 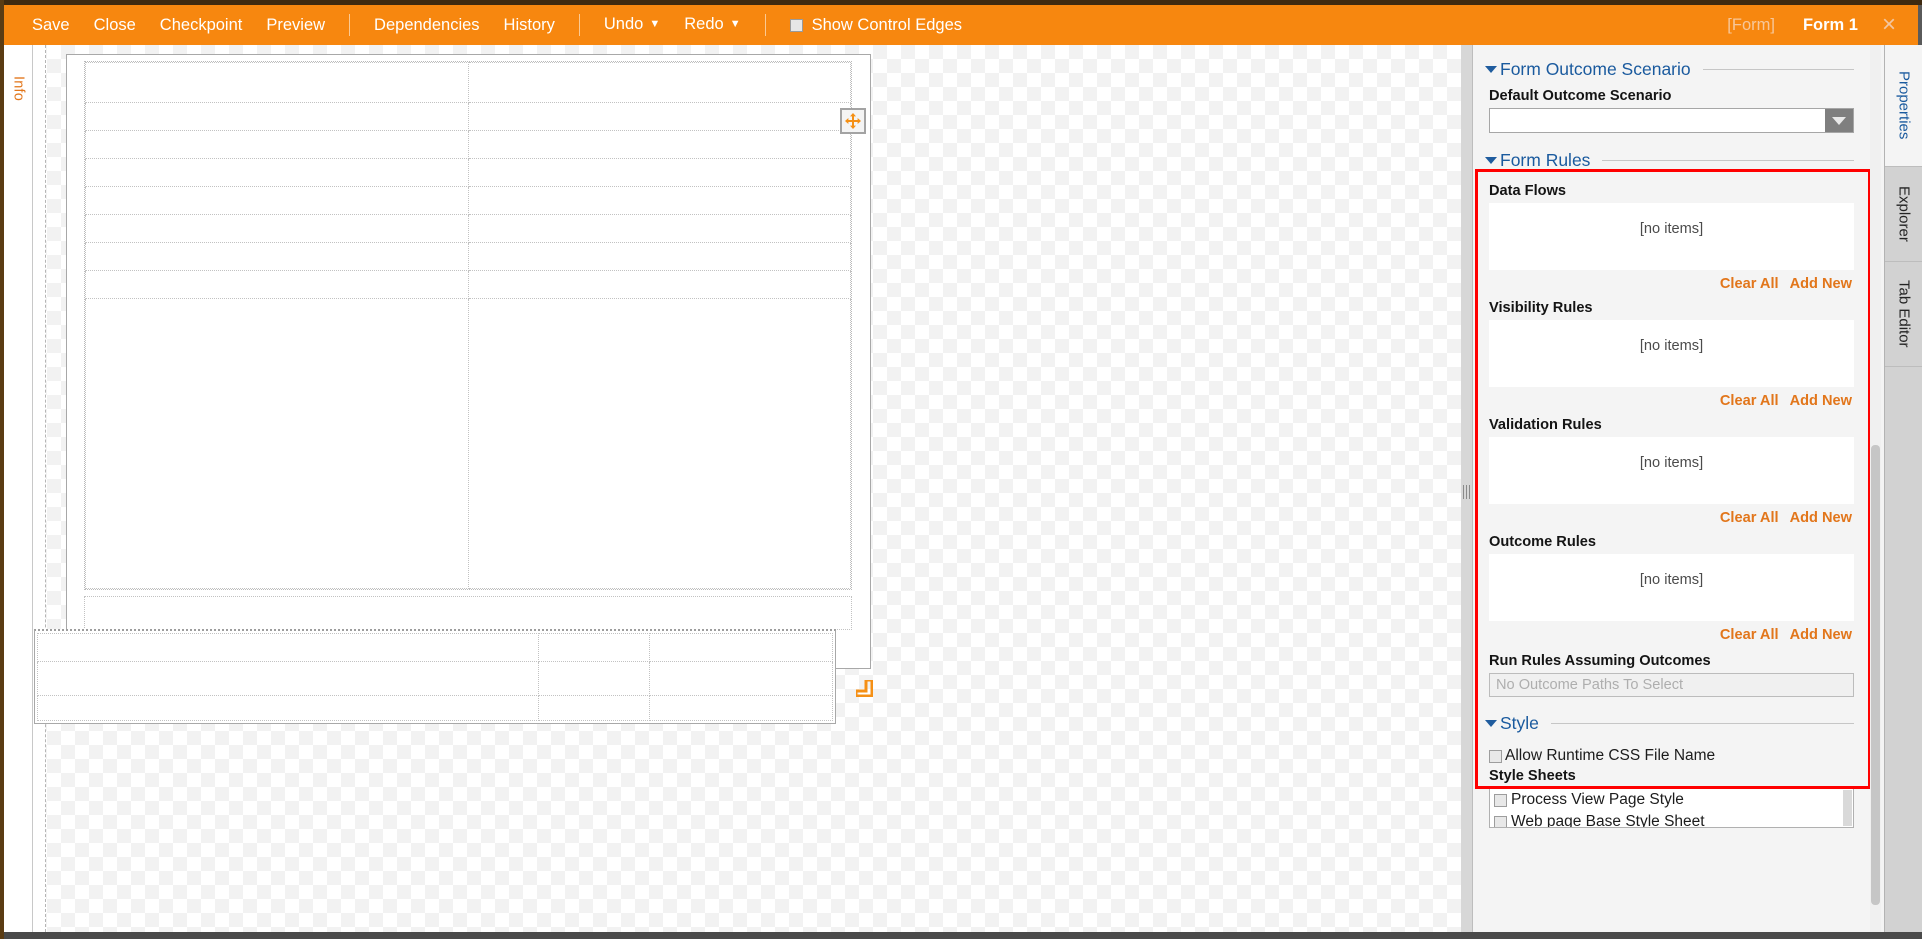 What do you see at coordinates (1466, 488) in the screenshot?
I see `panel-splitter` at bounding box center [1466, 488].